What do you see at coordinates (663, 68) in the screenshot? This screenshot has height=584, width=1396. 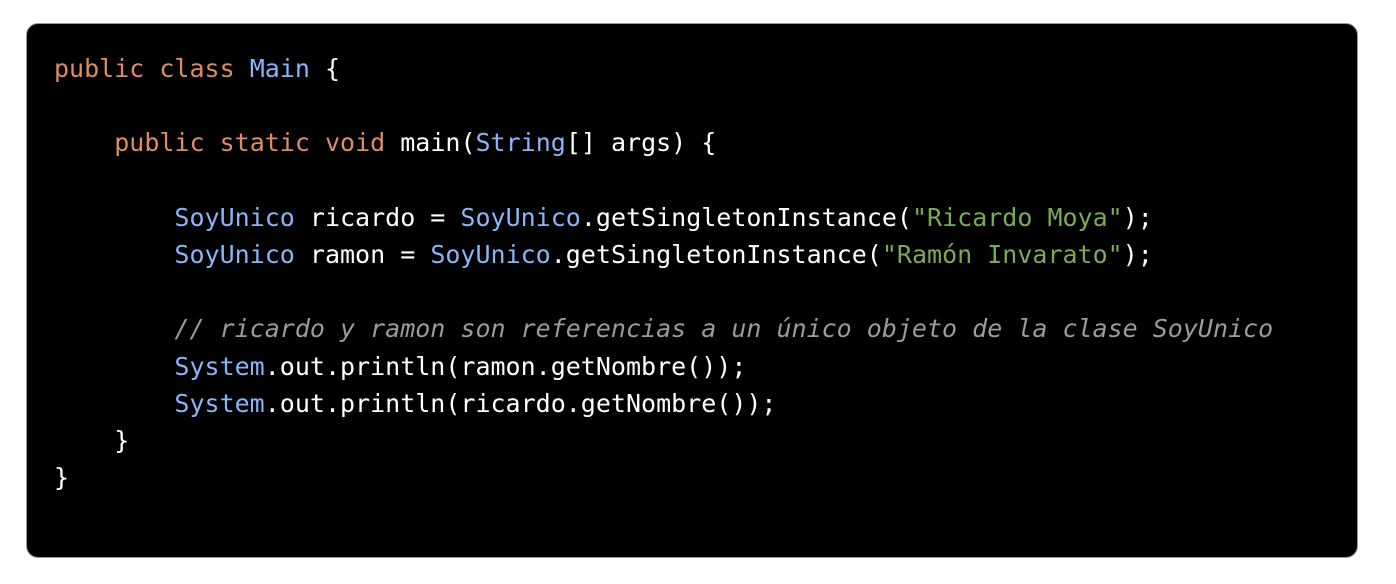 I see `code-line: public class Main {` at bounding box center [663, 68].